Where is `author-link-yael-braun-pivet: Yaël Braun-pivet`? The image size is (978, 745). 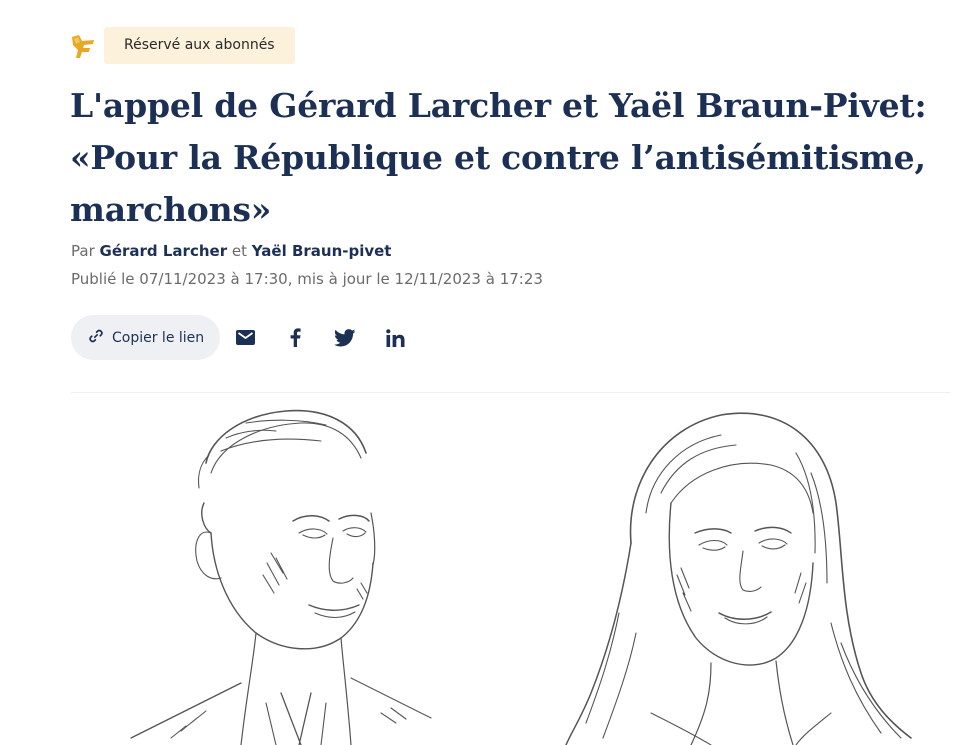
author-link-yael-braun-pivet: Yaël Braun-pivet is located at coordinates (322, 251).